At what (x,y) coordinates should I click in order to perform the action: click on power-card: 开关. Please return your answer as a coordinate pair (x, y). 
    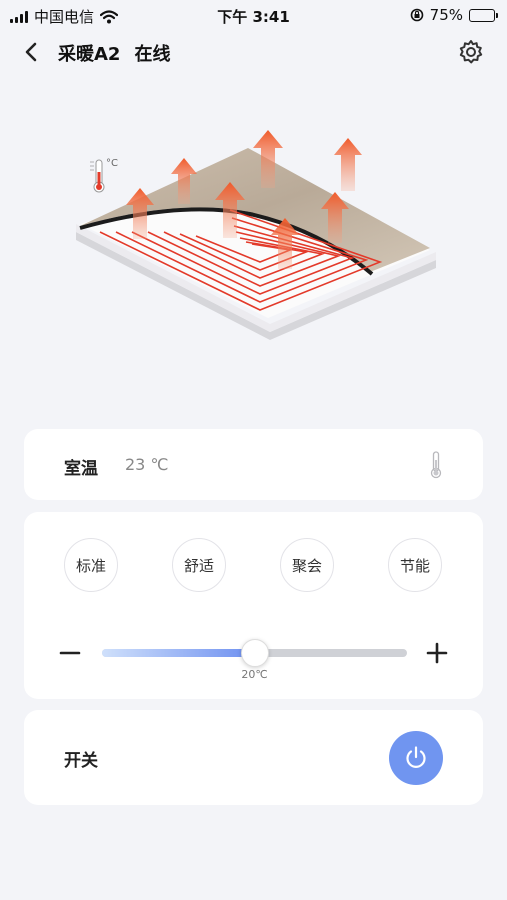
    Looking at the image, I should click on (253, 757).